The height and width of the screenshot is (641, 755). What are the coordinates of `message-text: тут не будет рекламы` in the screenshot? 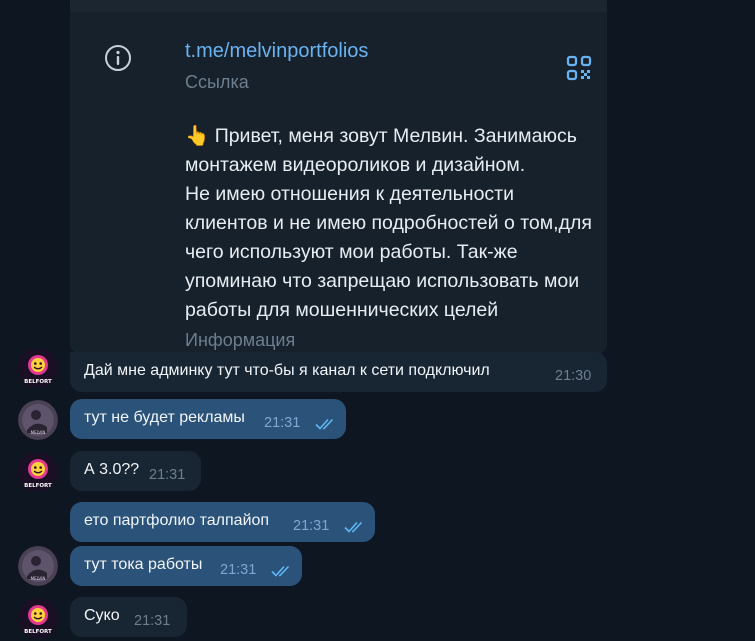 It's located at (164, 417).